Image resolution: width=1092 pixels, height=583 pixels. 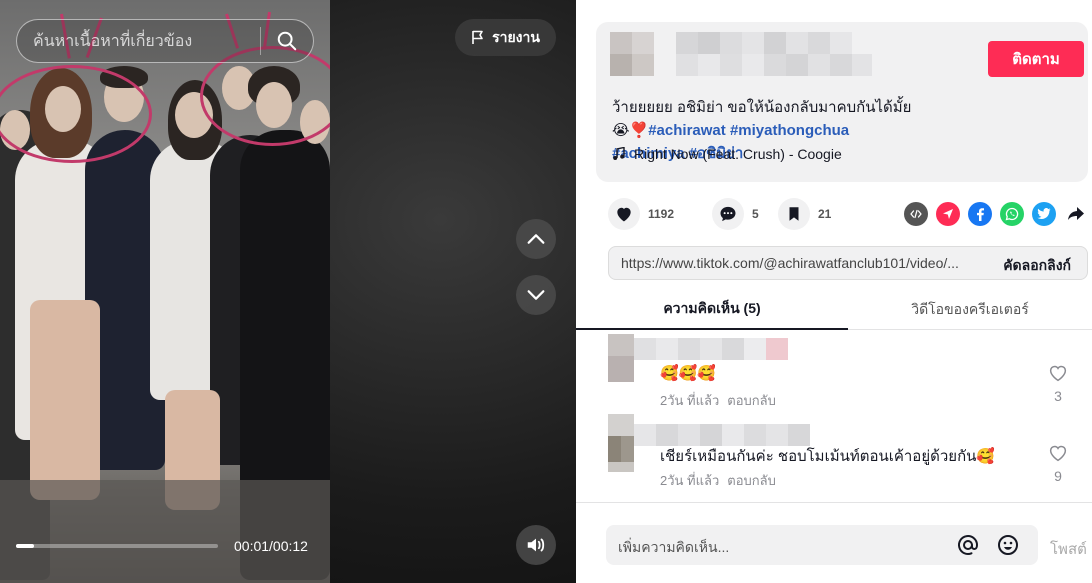 What do you see at coordinates (738, 154) in the screenshot?
I see `music-title: Right Now (Feat. Crush) - Coogie` at bounding box center [738, 154].